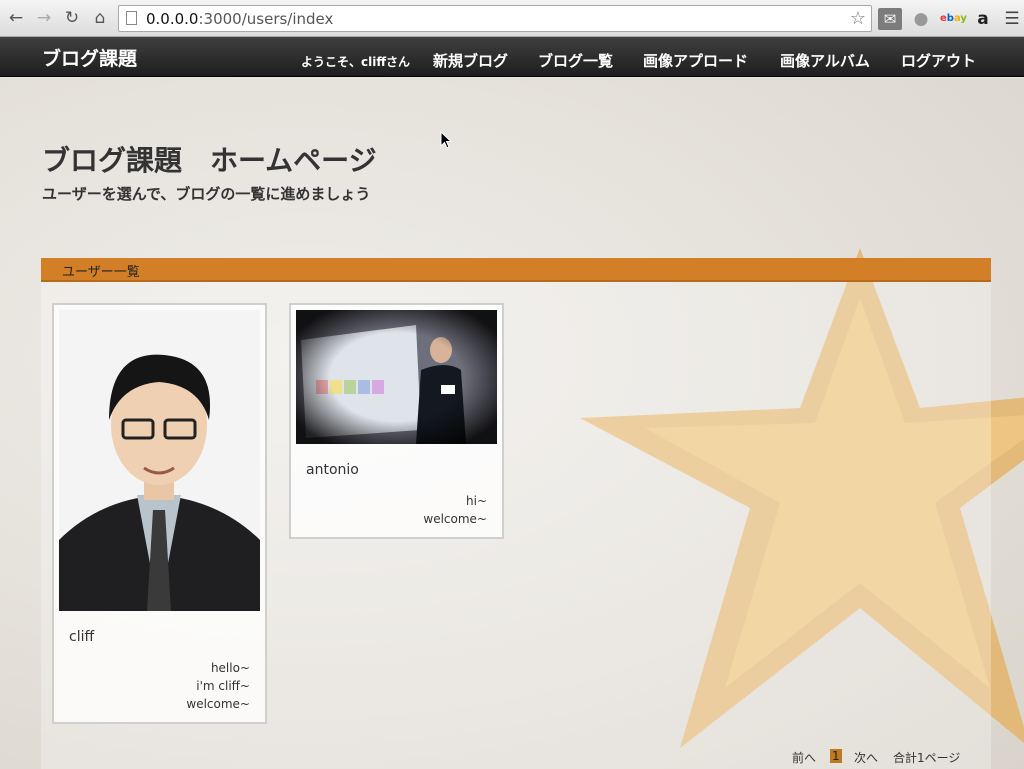 The image size is (1024, 769). I want to click on star-icon: ☆, so click(858, 18).